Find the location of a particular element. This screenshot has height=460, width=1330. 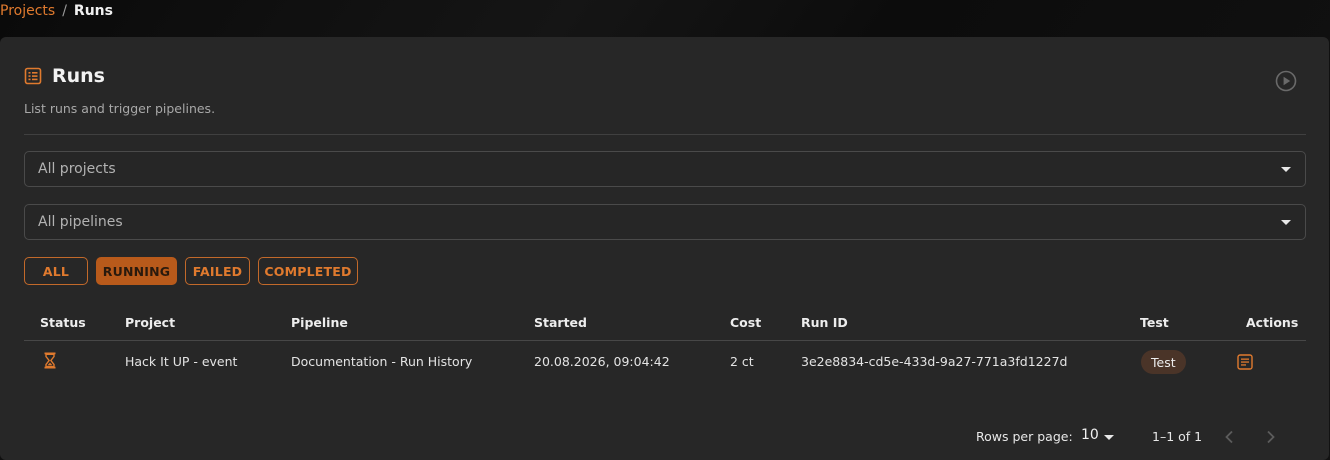

page-subtitle: List runs and trigger pipelines. is located at coordinates (120, 108).